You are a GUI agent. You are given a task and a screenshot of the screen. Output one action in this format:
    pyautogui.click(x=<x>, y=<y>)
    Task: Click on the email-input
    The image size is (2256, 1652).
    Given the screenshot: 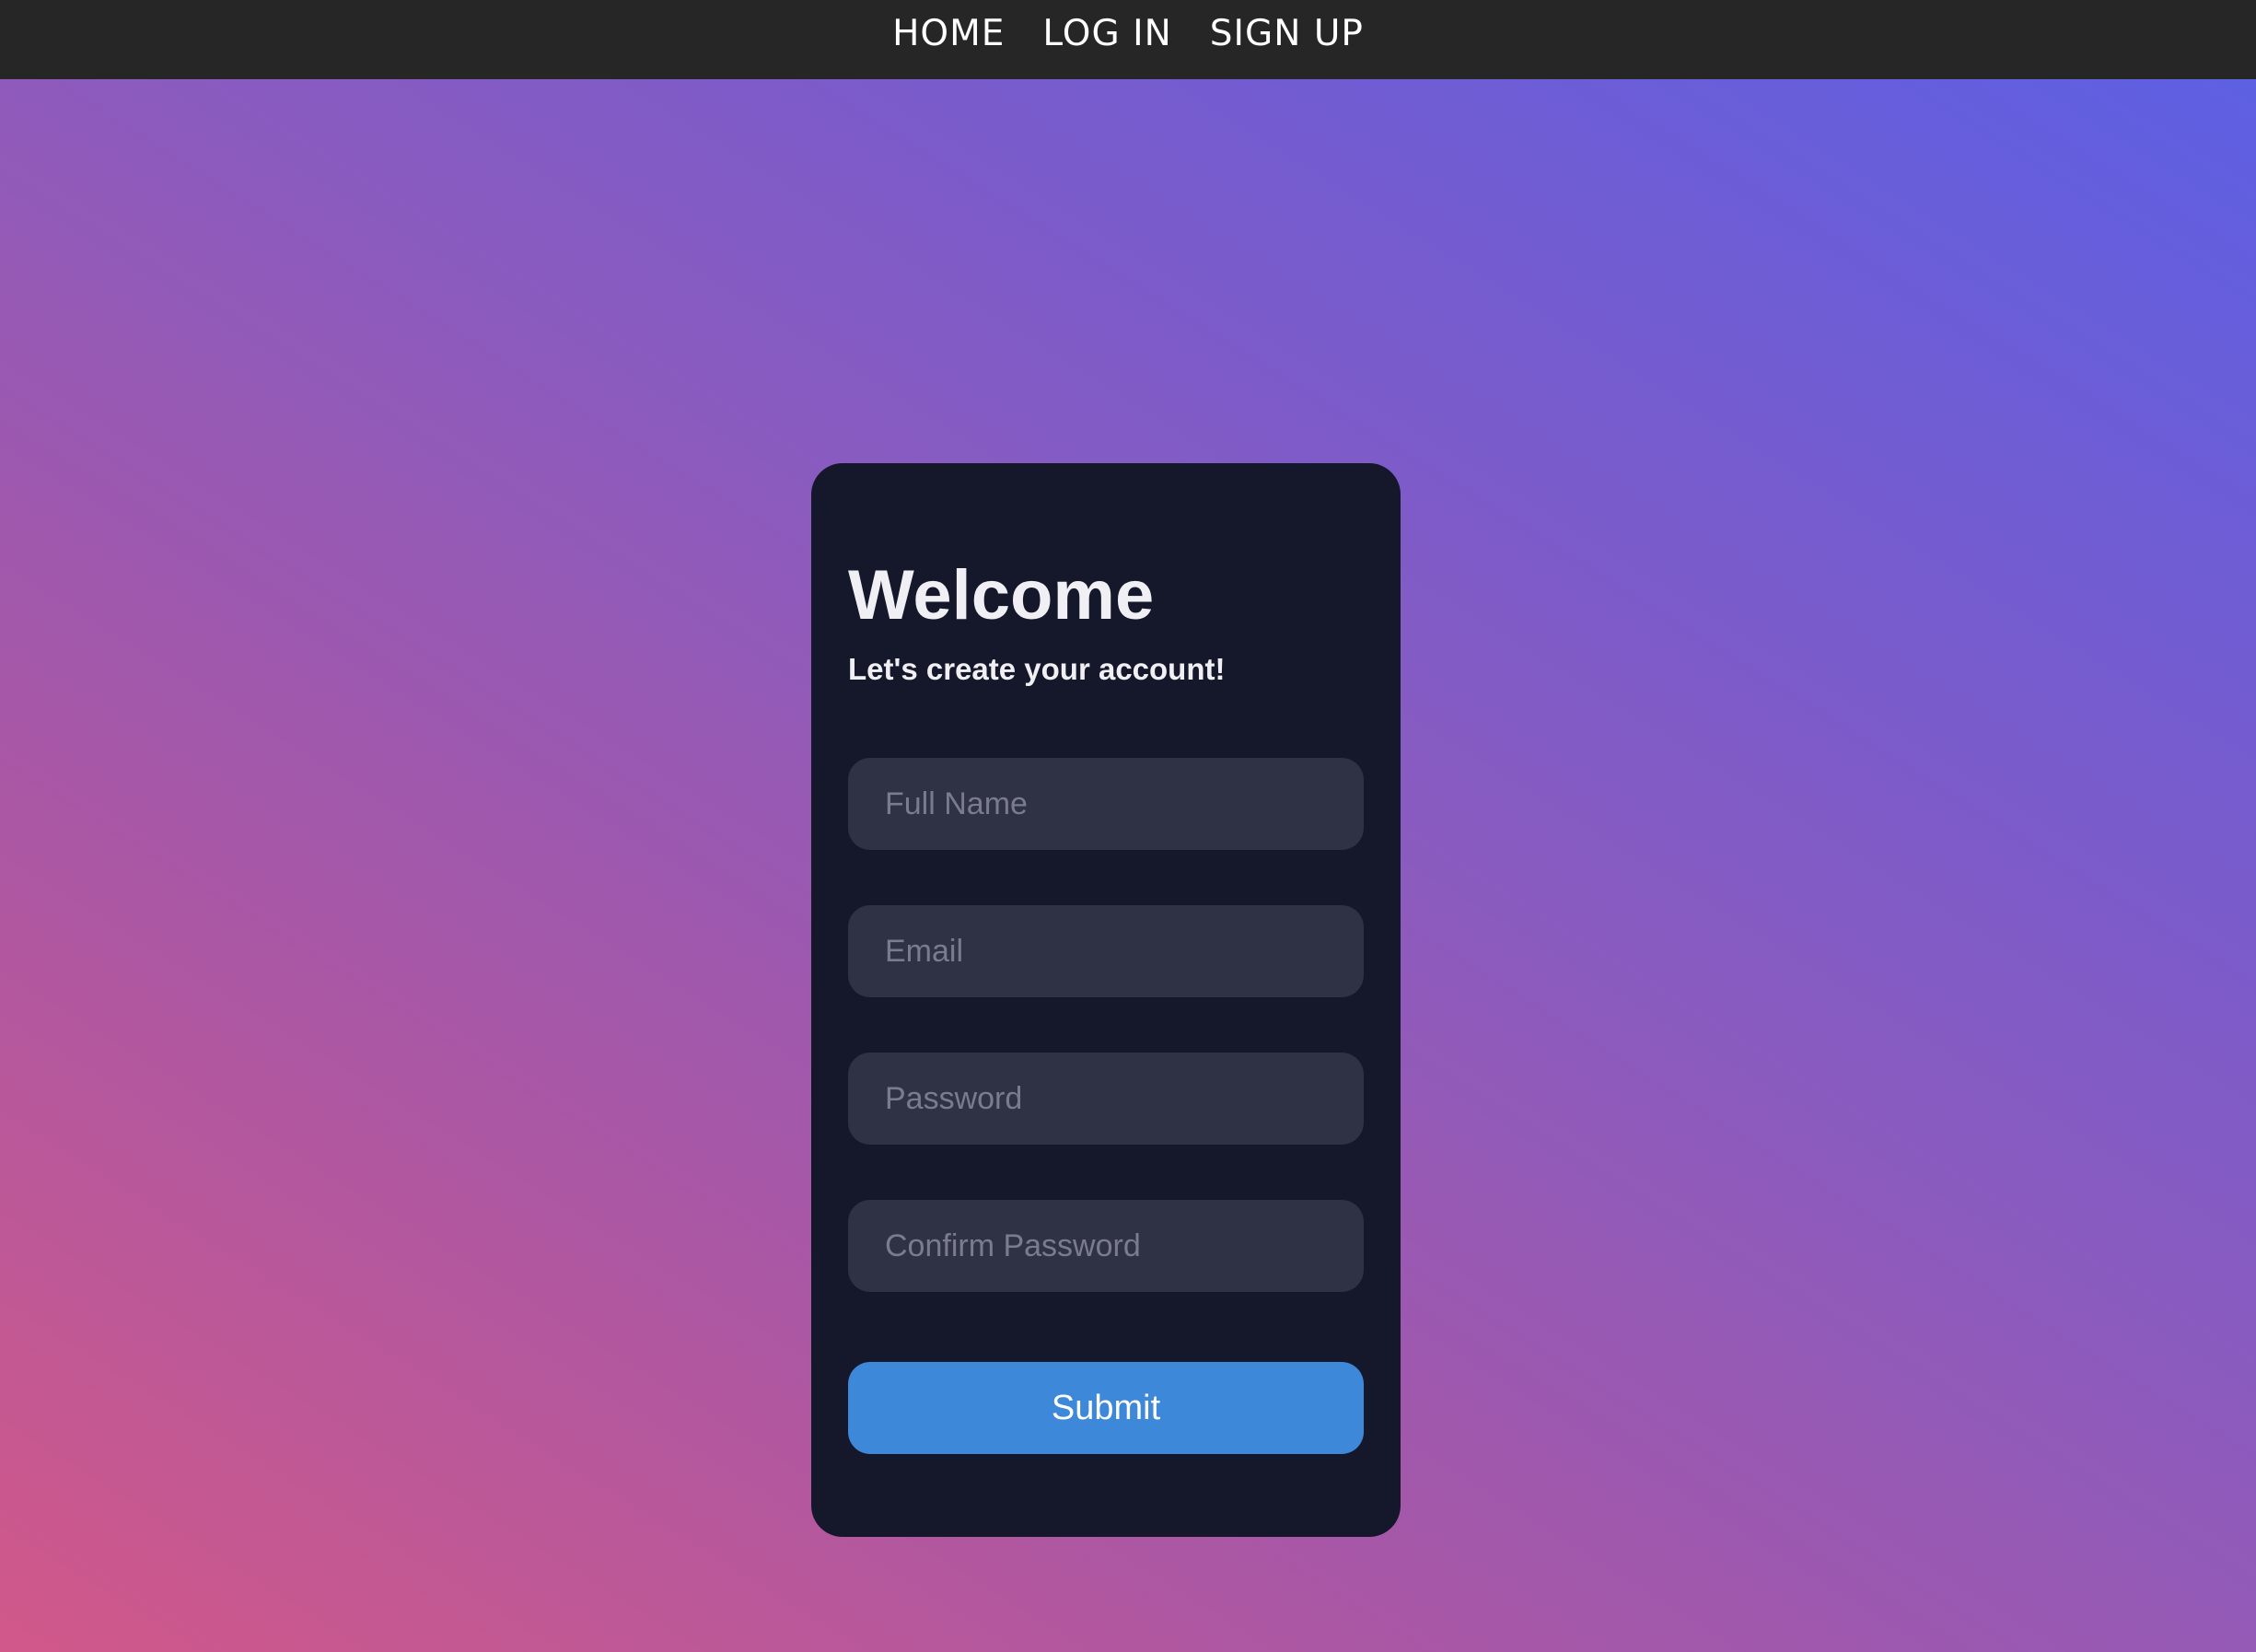 What is the action you would take?
    pyautogui.click(x=1106, y=951)
    